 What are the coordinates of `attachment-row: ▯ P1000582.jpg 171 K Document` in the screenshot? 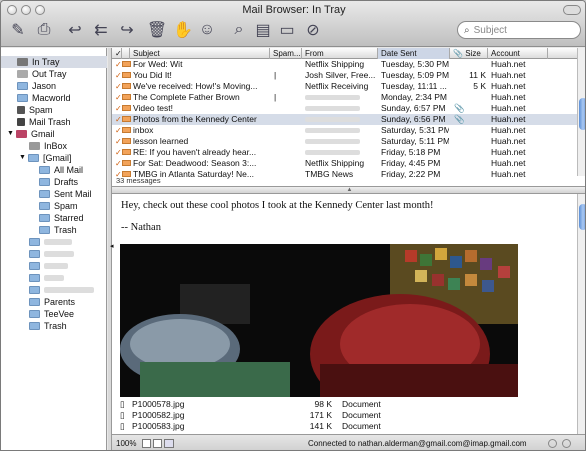 It's located at (340, 415).